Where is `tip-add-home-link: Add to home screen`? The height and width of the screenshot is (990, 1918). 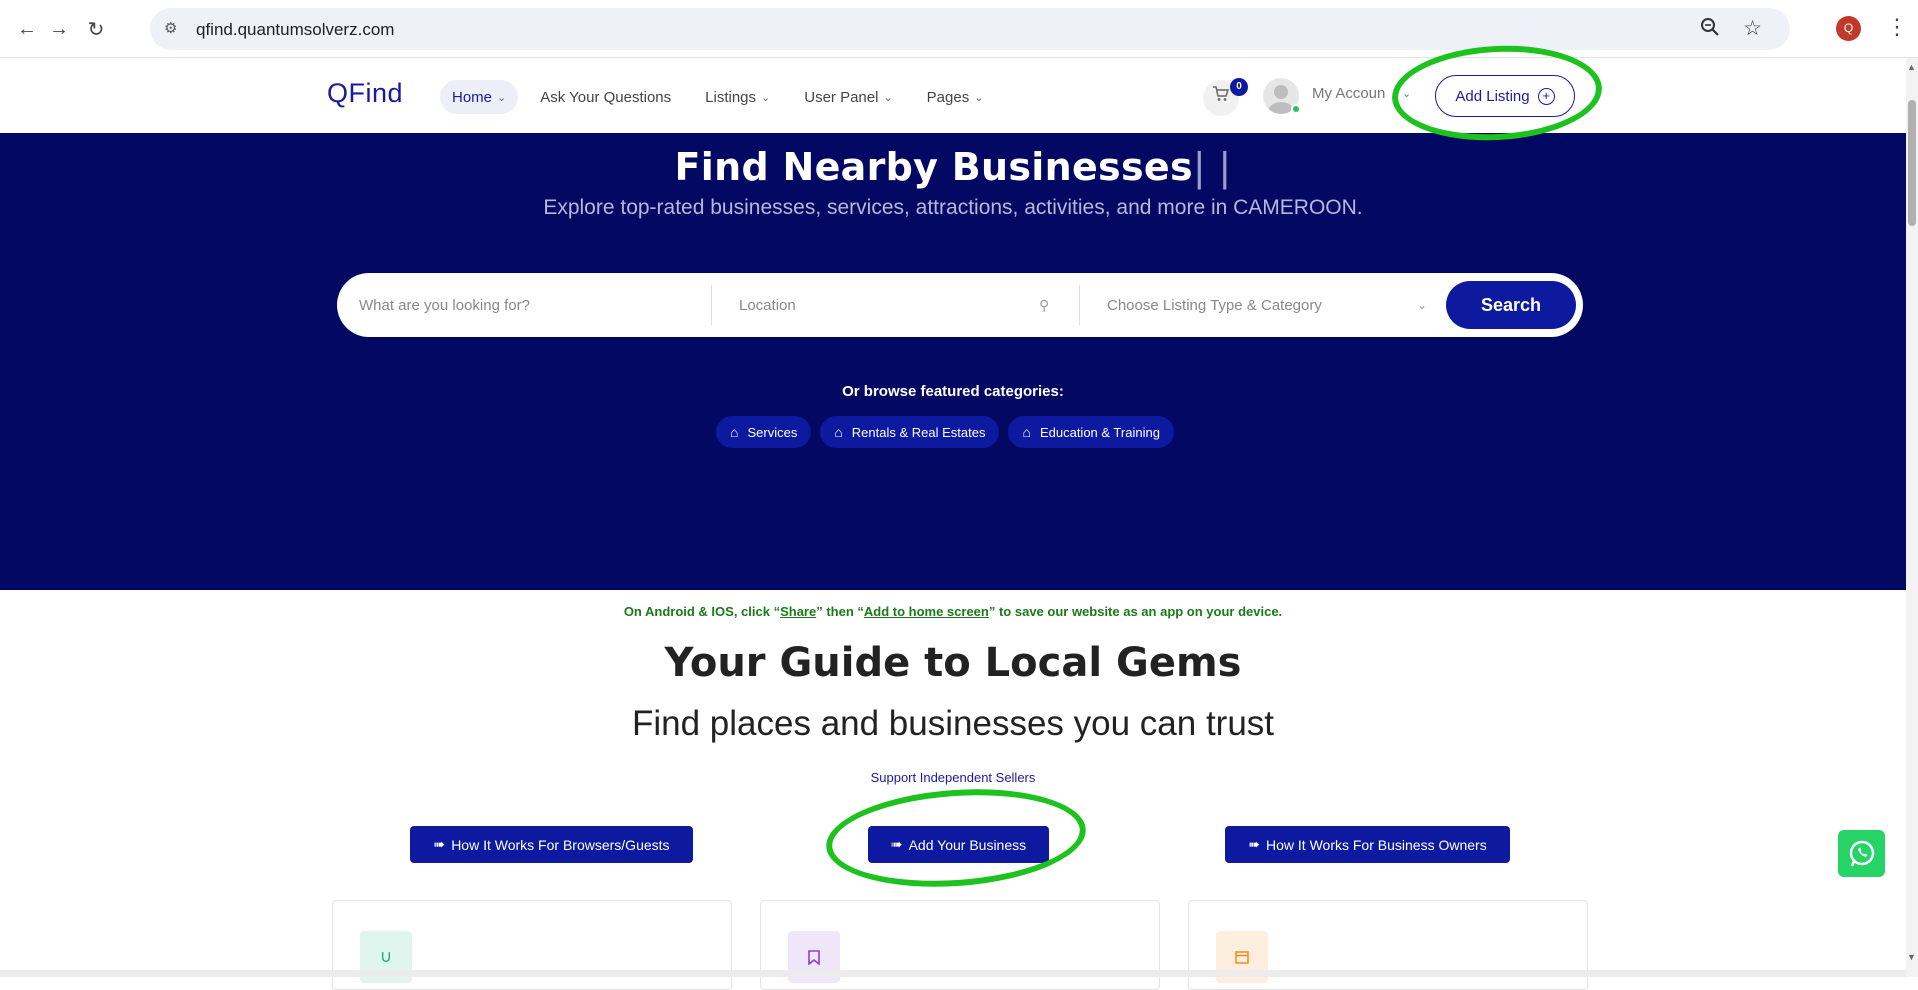
tip-add-home-link: Add to home screen is located at coordinates (926, 611).